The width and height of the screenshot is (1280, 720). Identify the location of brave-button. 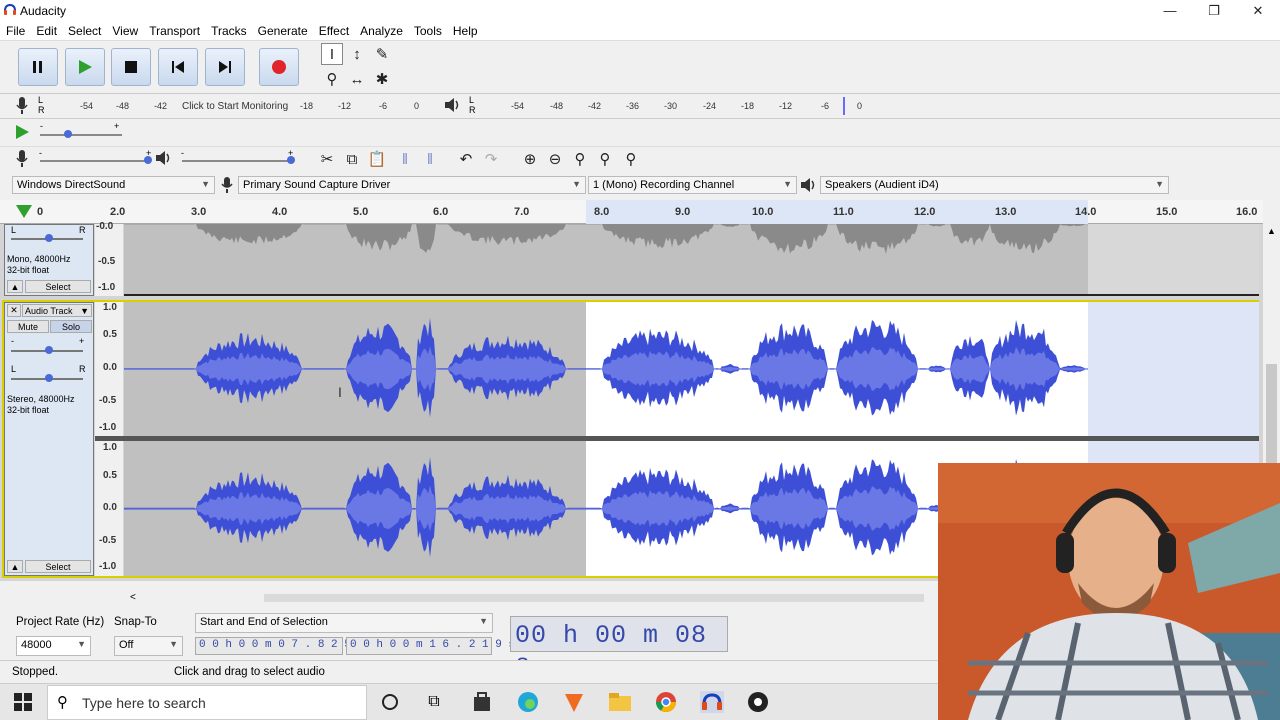
(574, 702).